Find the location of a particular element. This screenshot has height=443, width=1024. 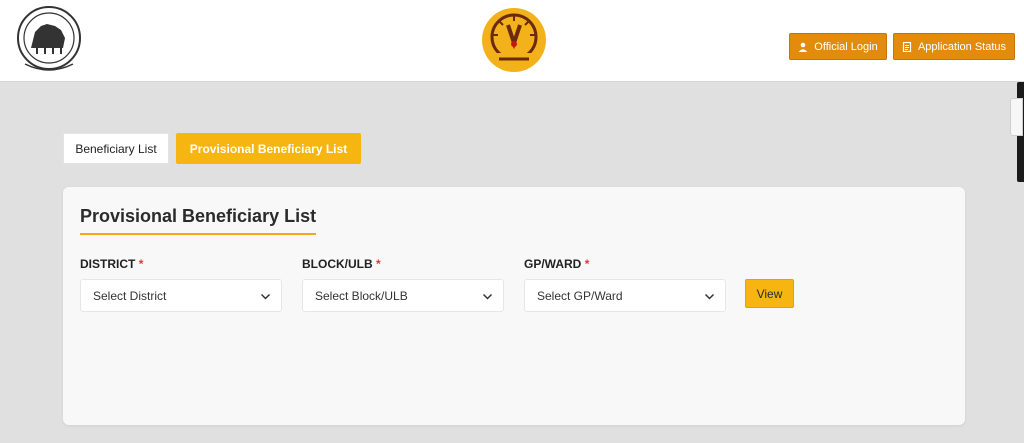

document-icon is located at coordinates (907, 46).